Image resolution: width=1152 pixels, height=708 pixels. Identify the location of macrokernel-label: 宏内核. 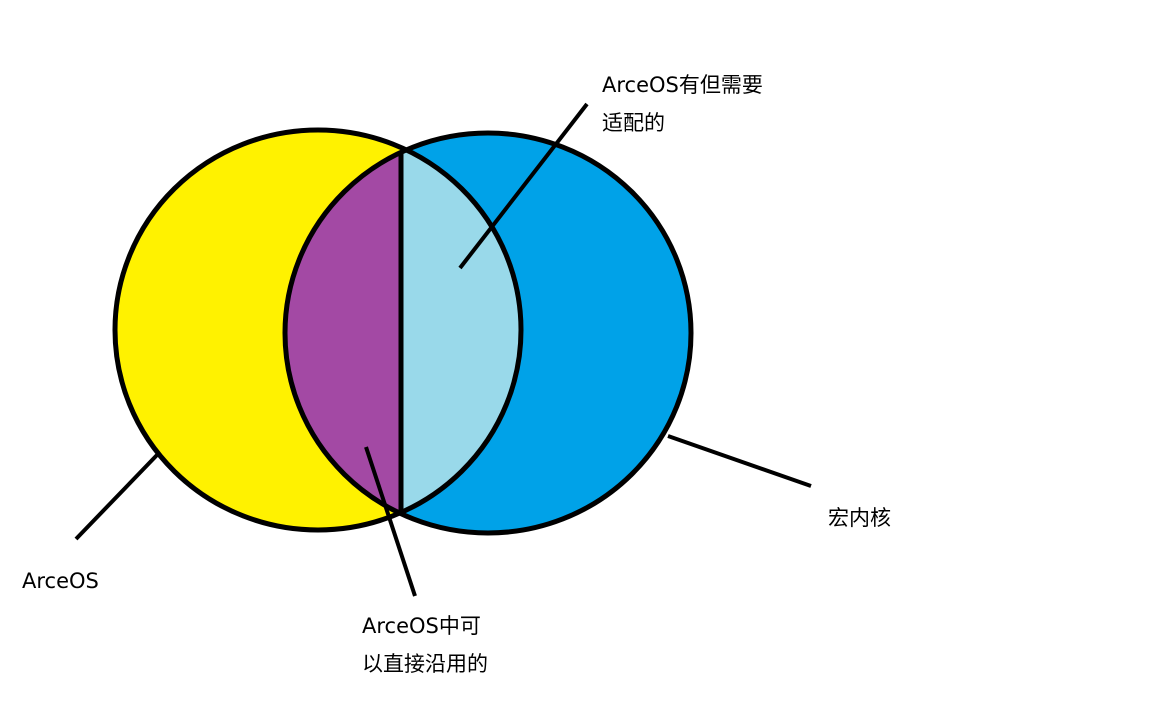
(859, 518).